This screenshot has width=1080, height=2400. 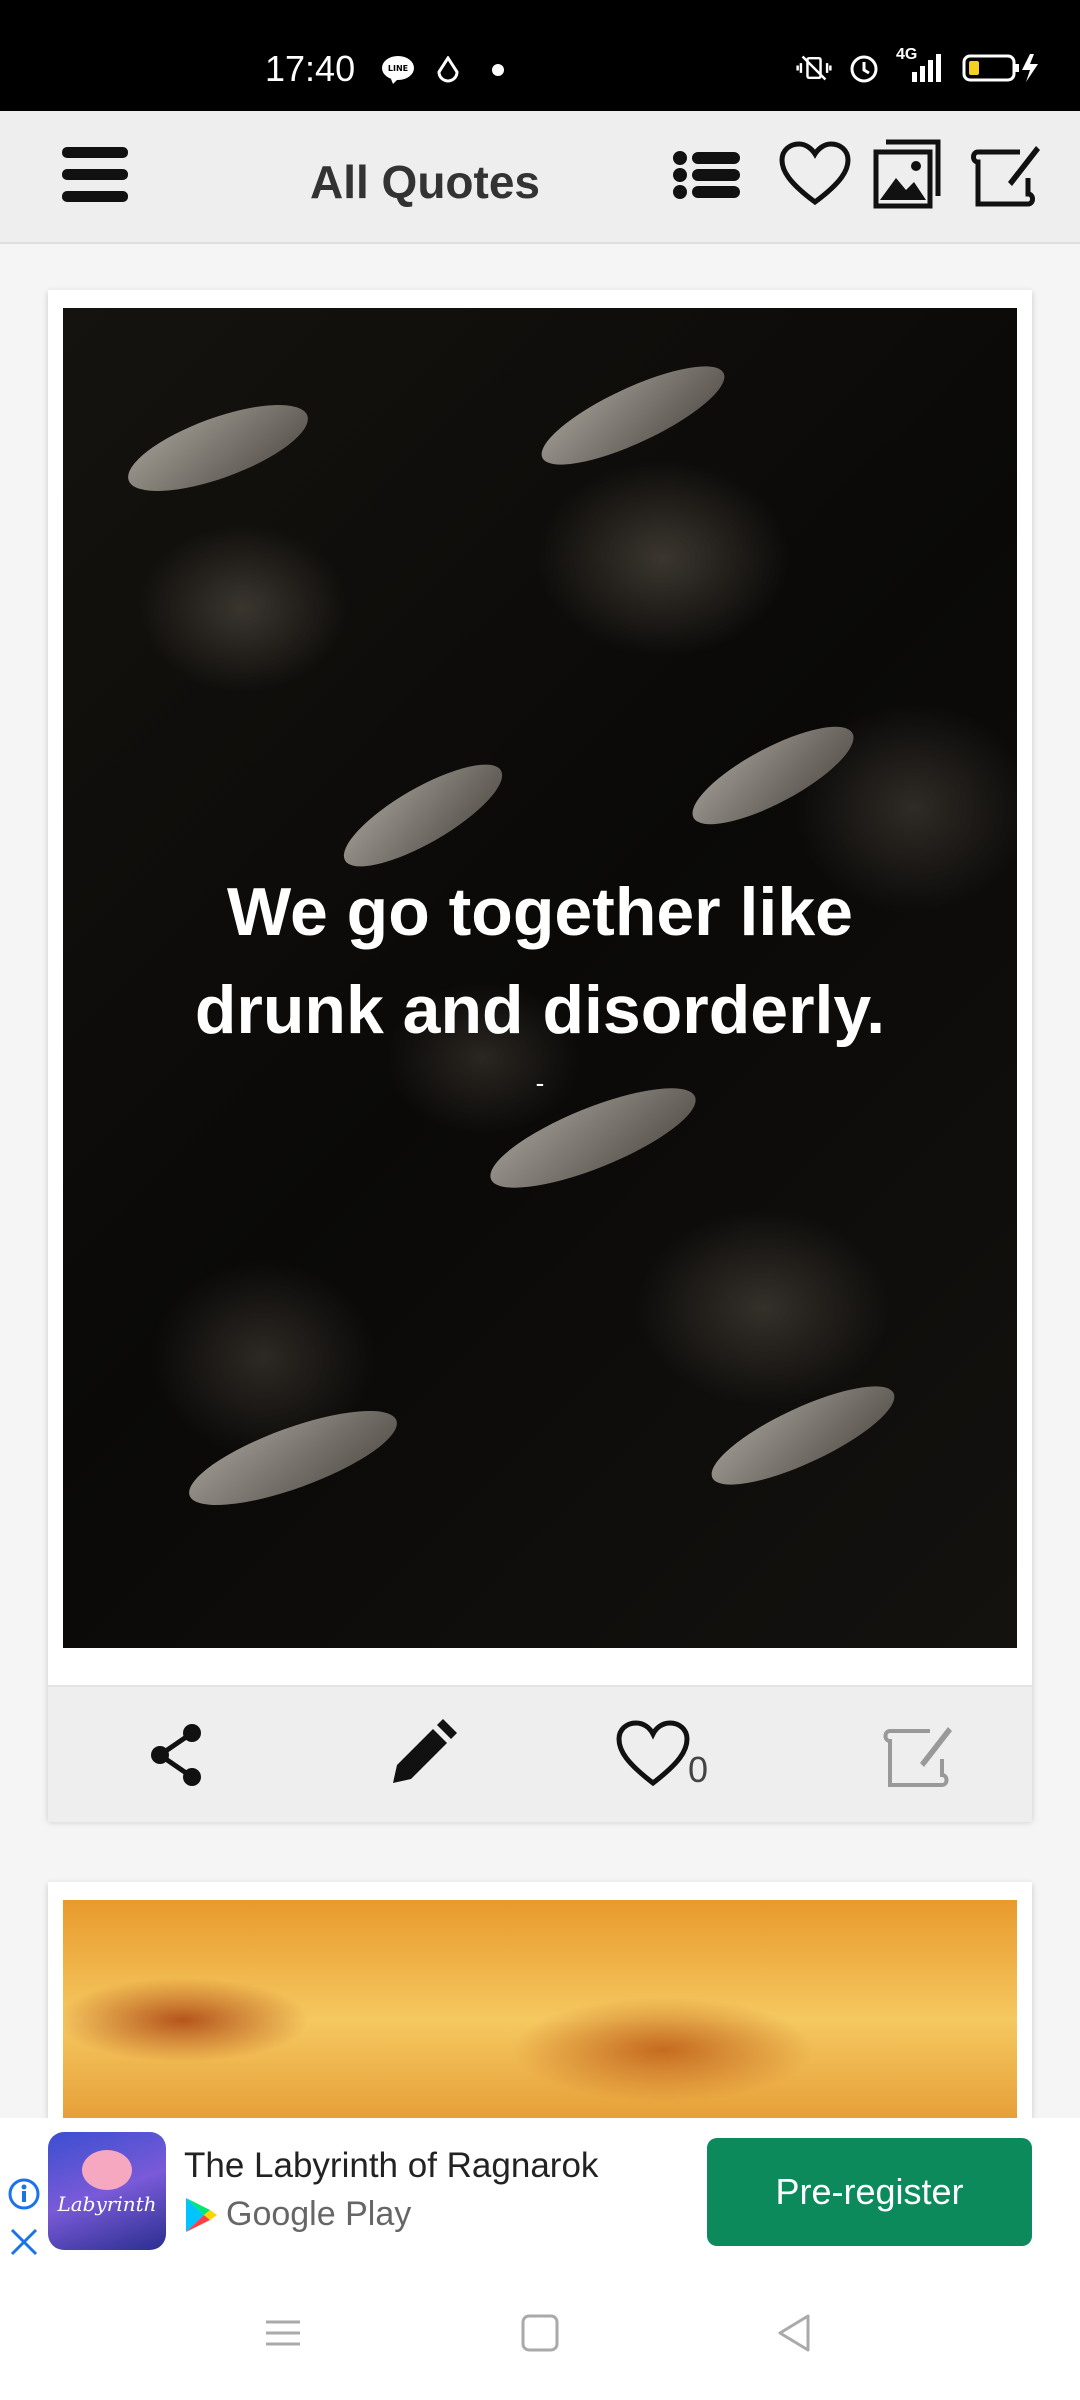 I want to click on back-icon, so click(x=795, y=2333).